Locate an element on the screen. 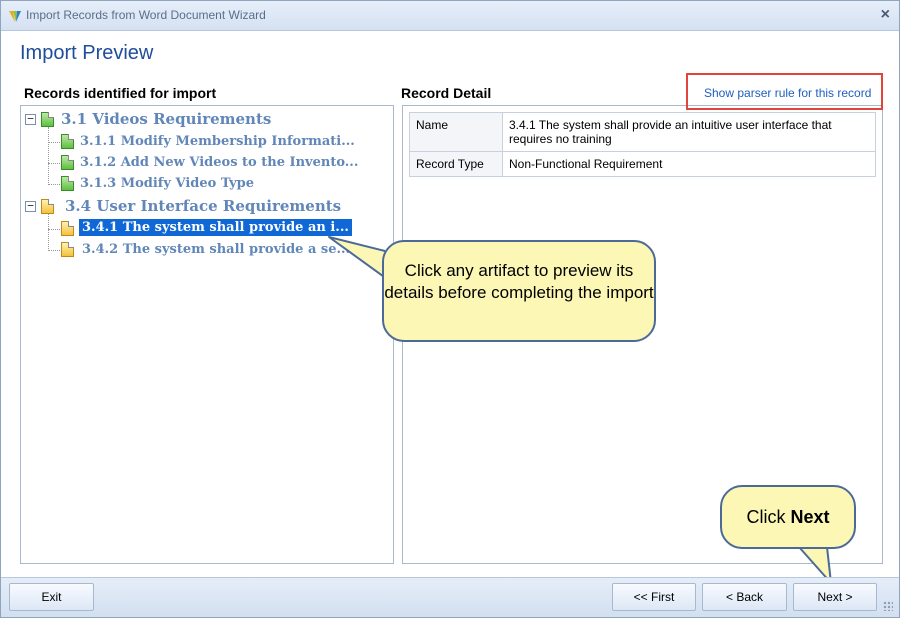  detail-value: Non-Functional Requirement is located at coordinates (689, 164).